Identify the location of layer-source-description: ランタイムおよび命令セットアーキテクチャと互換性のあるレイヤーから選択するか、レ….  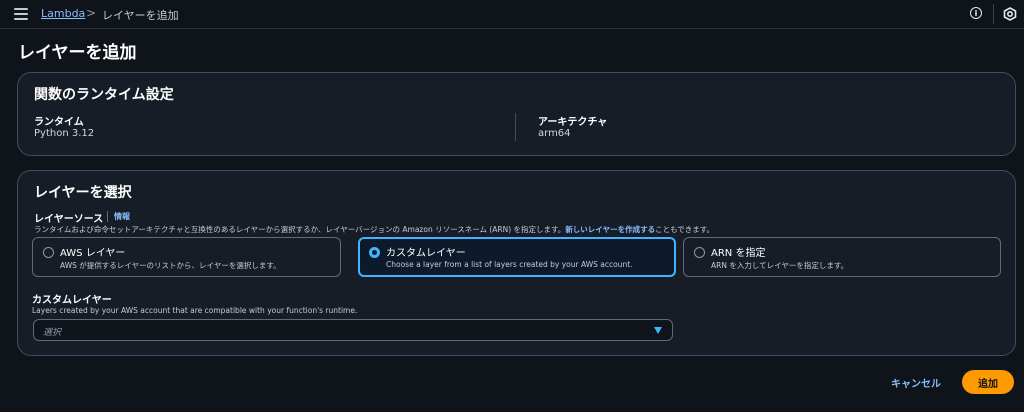
(374, 229).